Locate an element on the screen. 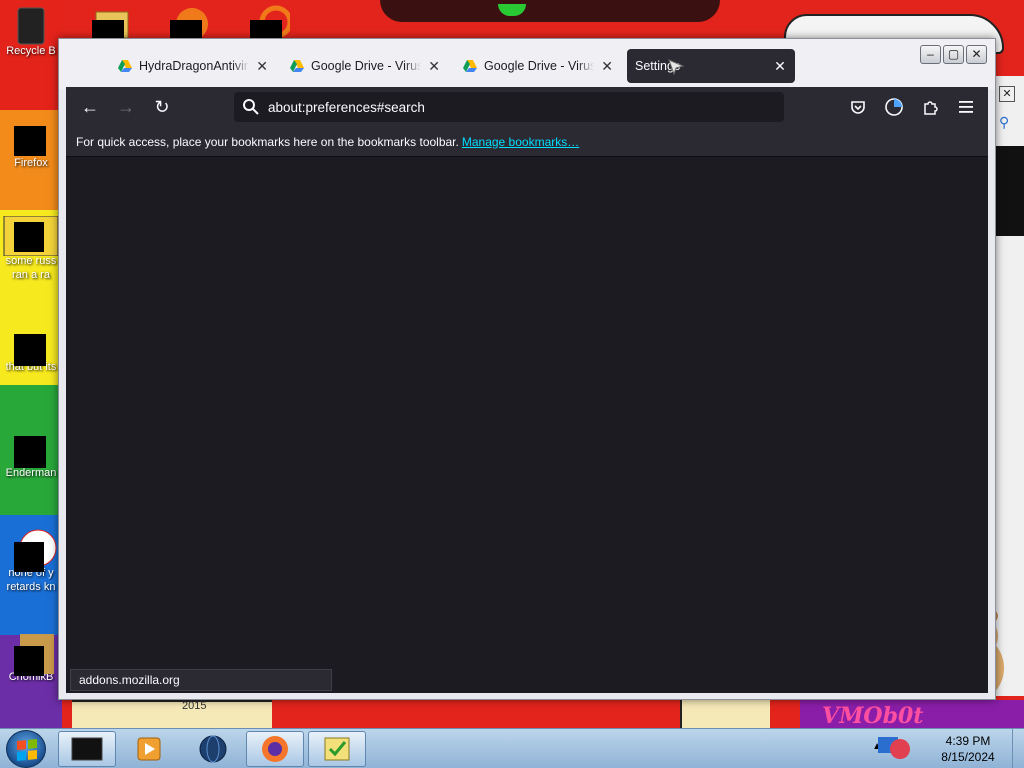 The height and width of the screenshot is (768, 1024). tab-label: HydraDragonAntivirus is located at coordinates (194, 66).